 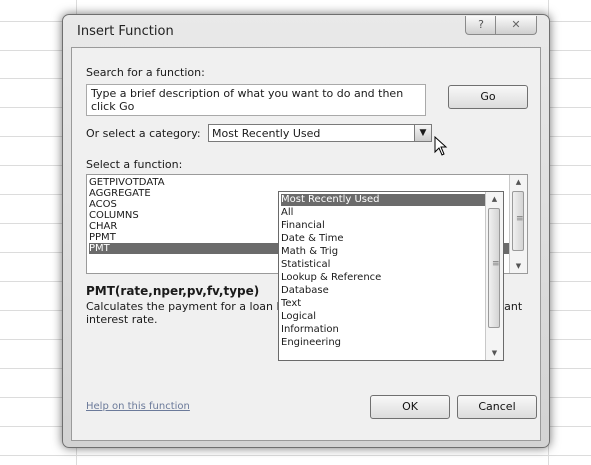 I want to click on category-dropdown-scrollbar: ▲ ≡ ▼, so click(x=494, y=276).